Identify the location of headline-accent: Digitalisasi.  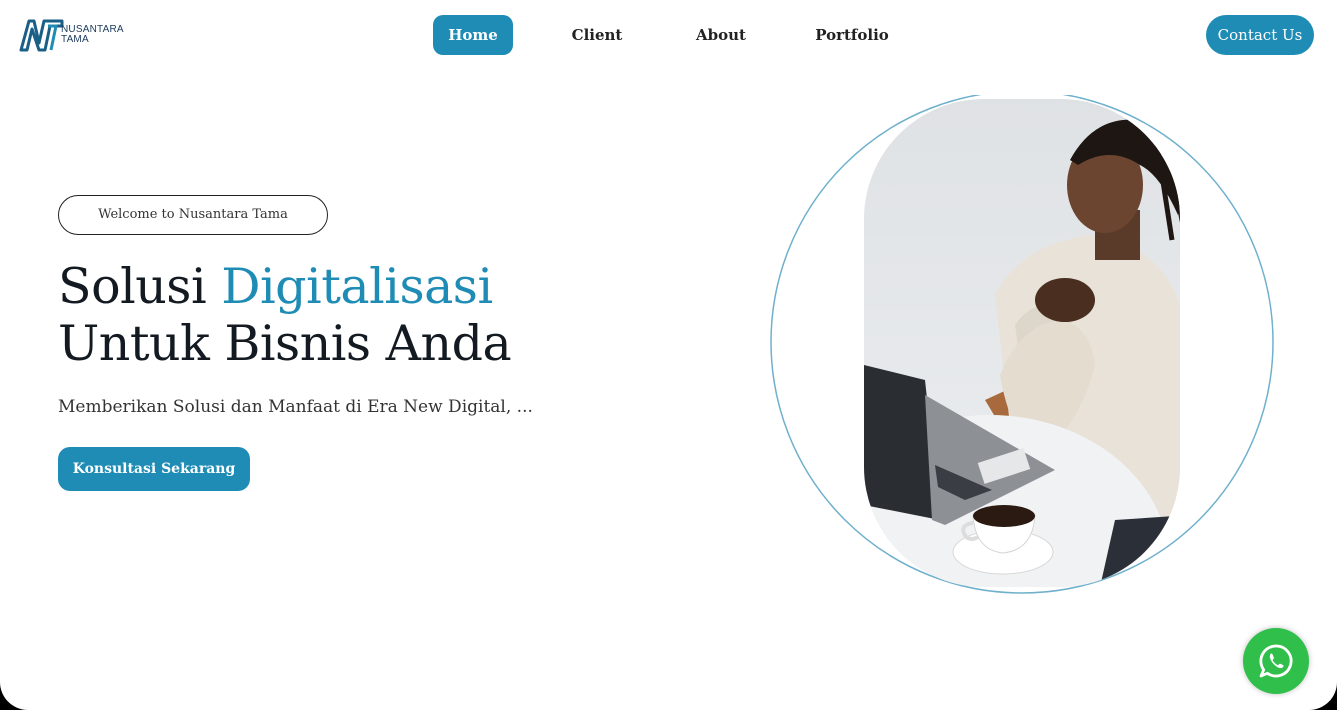
(357, 286).